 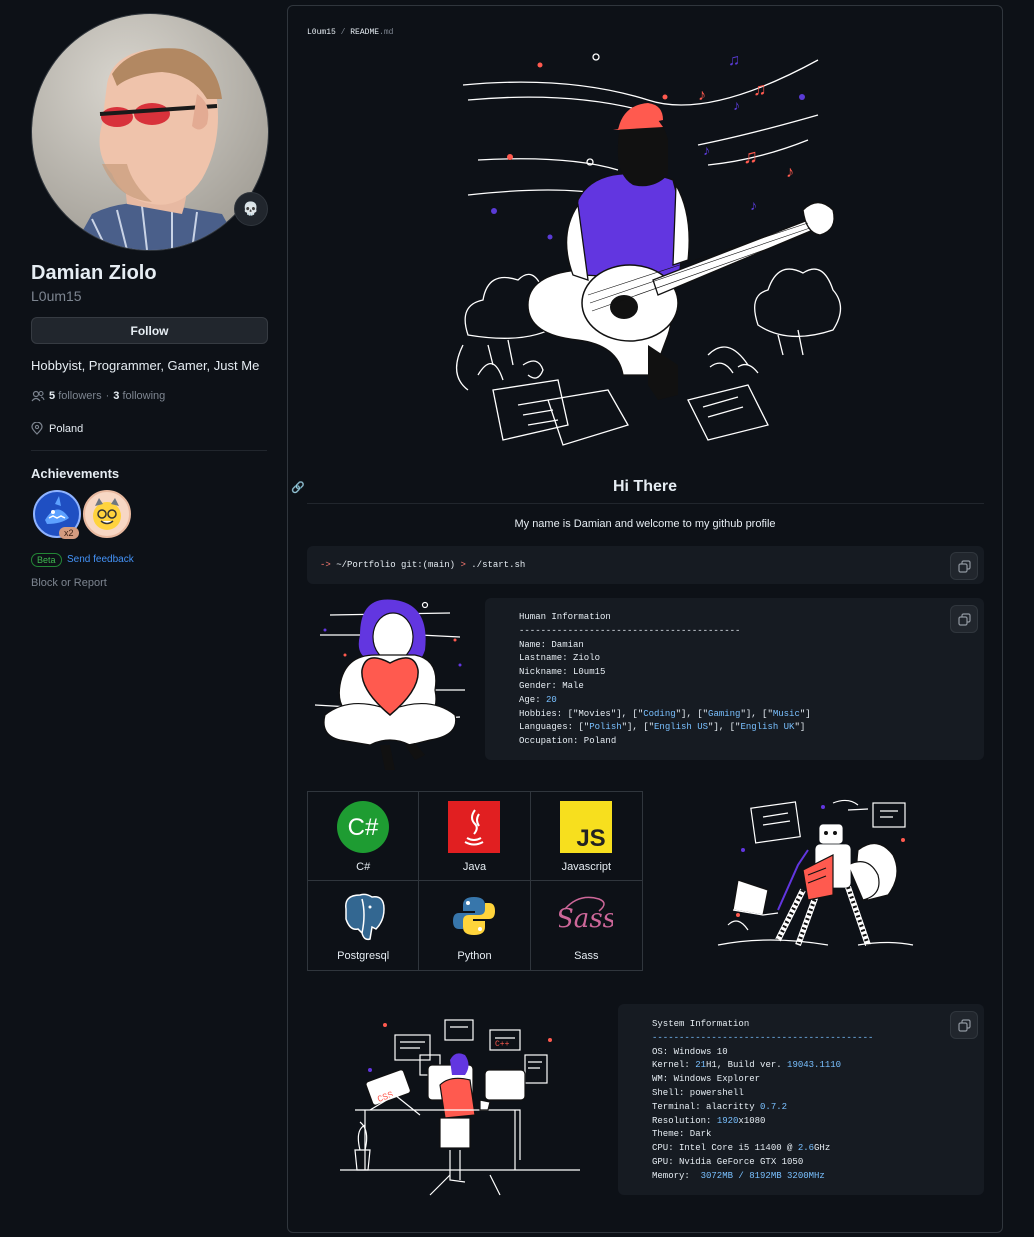 What do you see at coordinates (37, 428) in the screenshot?
I see `location-pin-icon` at bounding box center [37, 428].